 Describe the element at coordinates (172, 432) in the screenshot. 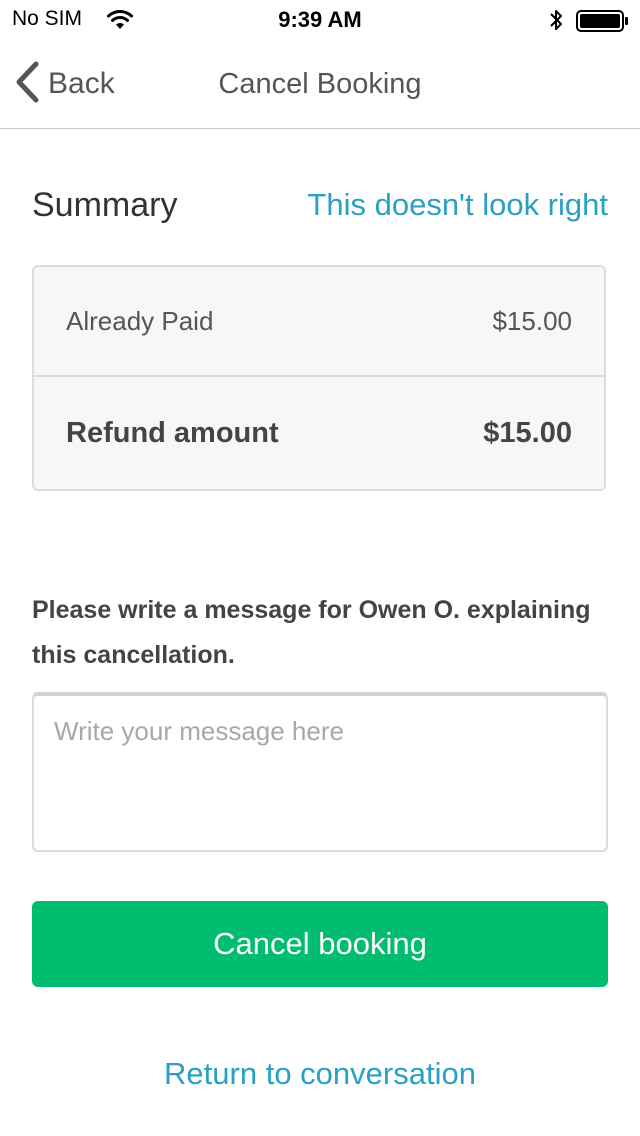

I see `refund-amount-label: Refund amount` at that location.